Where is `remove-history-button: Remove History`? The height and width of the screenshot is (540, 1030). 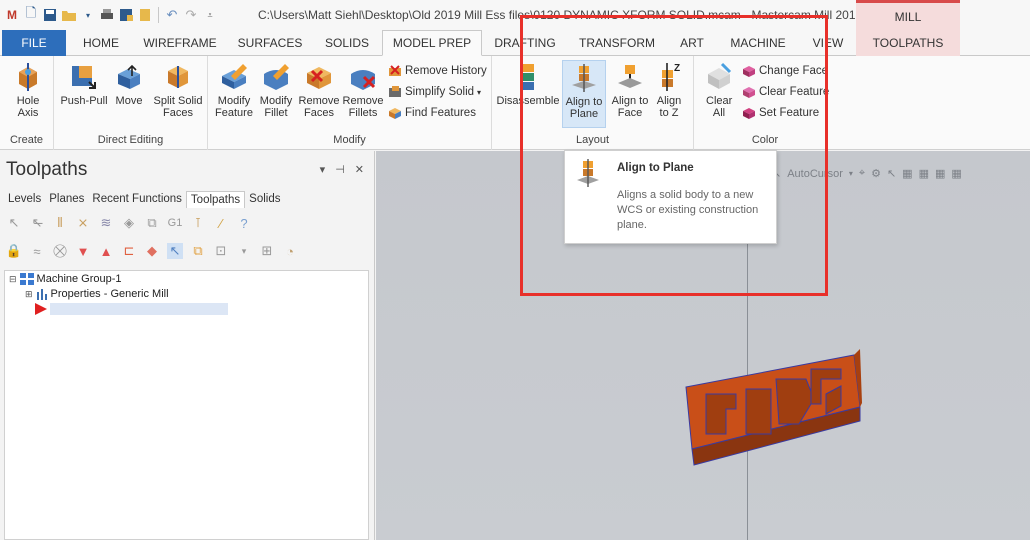
remove-history-button: Remove History is located at coordinates (437, 71).